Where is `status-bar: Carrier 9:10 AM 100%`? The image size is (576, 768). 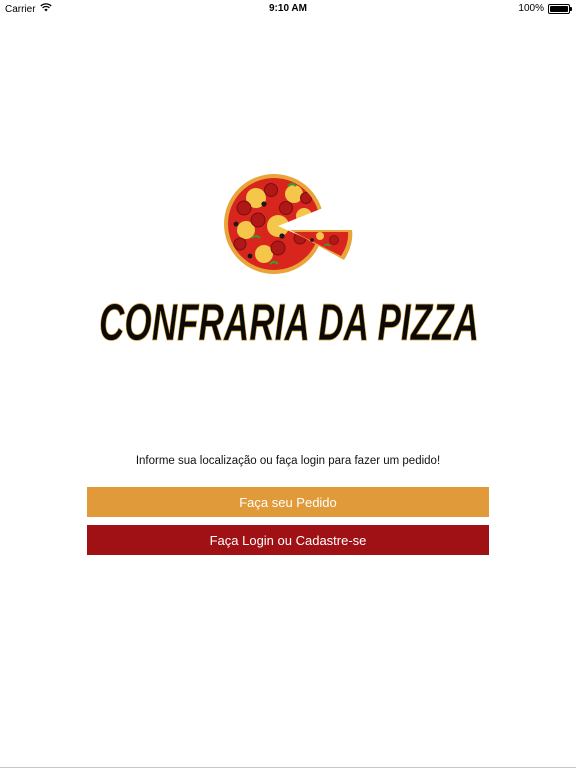 status-bar: Carrier 9:10 AM 100% is located at coordinates (288, 9).